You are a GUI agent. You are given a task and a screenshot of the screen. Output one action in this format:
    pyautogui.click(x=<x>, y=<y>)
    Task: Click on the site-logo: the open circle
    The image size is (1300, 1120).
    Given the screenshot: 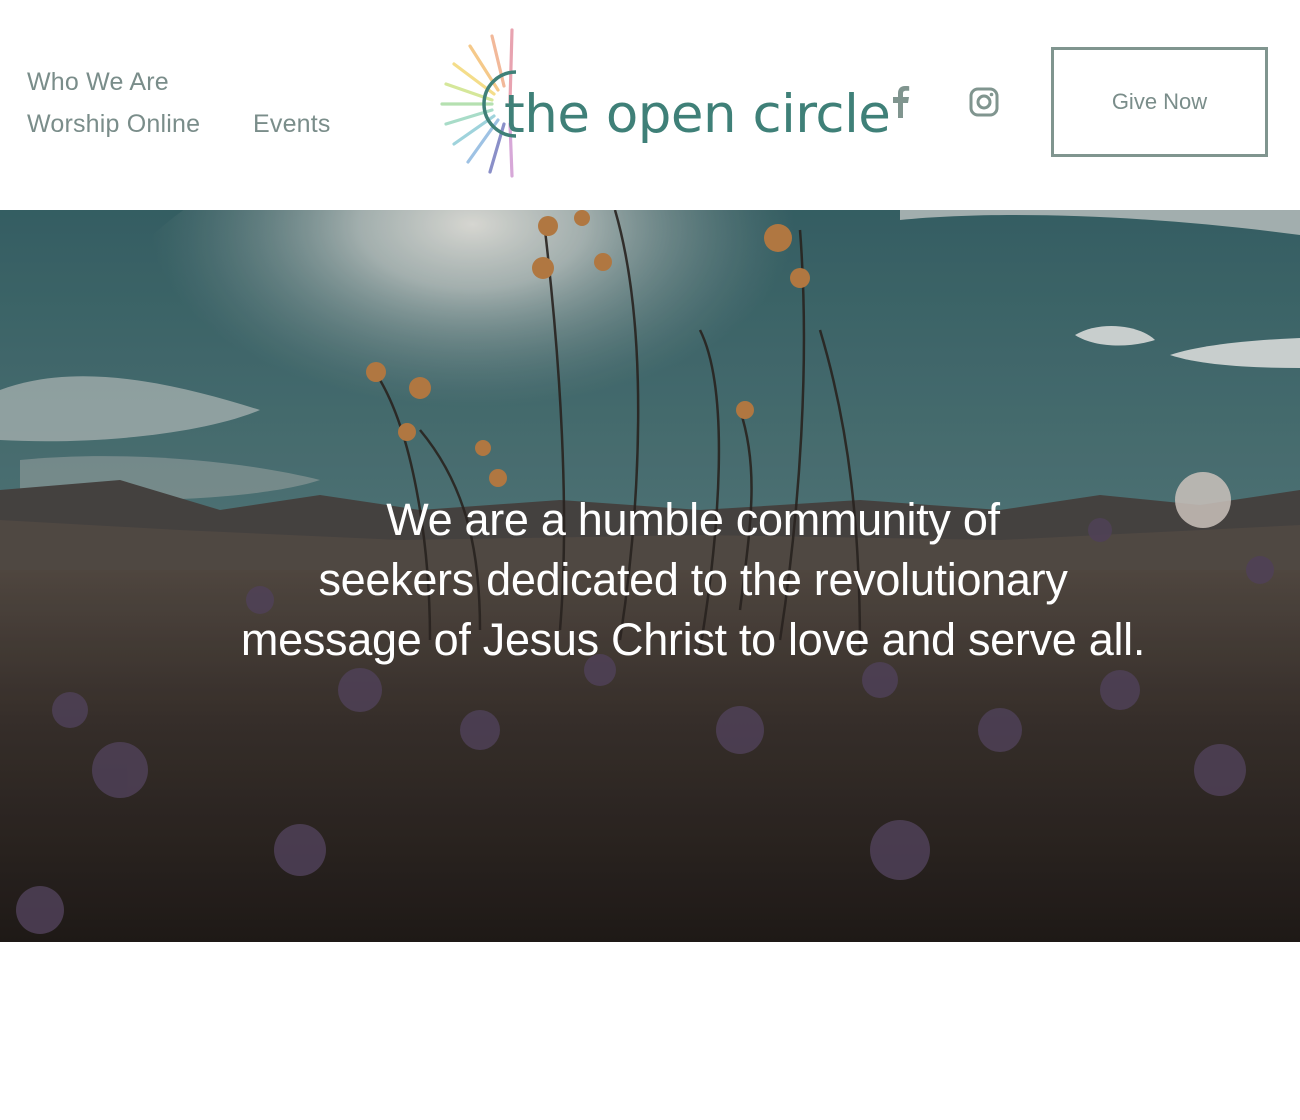 What is the action you would take?
    pyautogui.click(x=664, y=104)
    